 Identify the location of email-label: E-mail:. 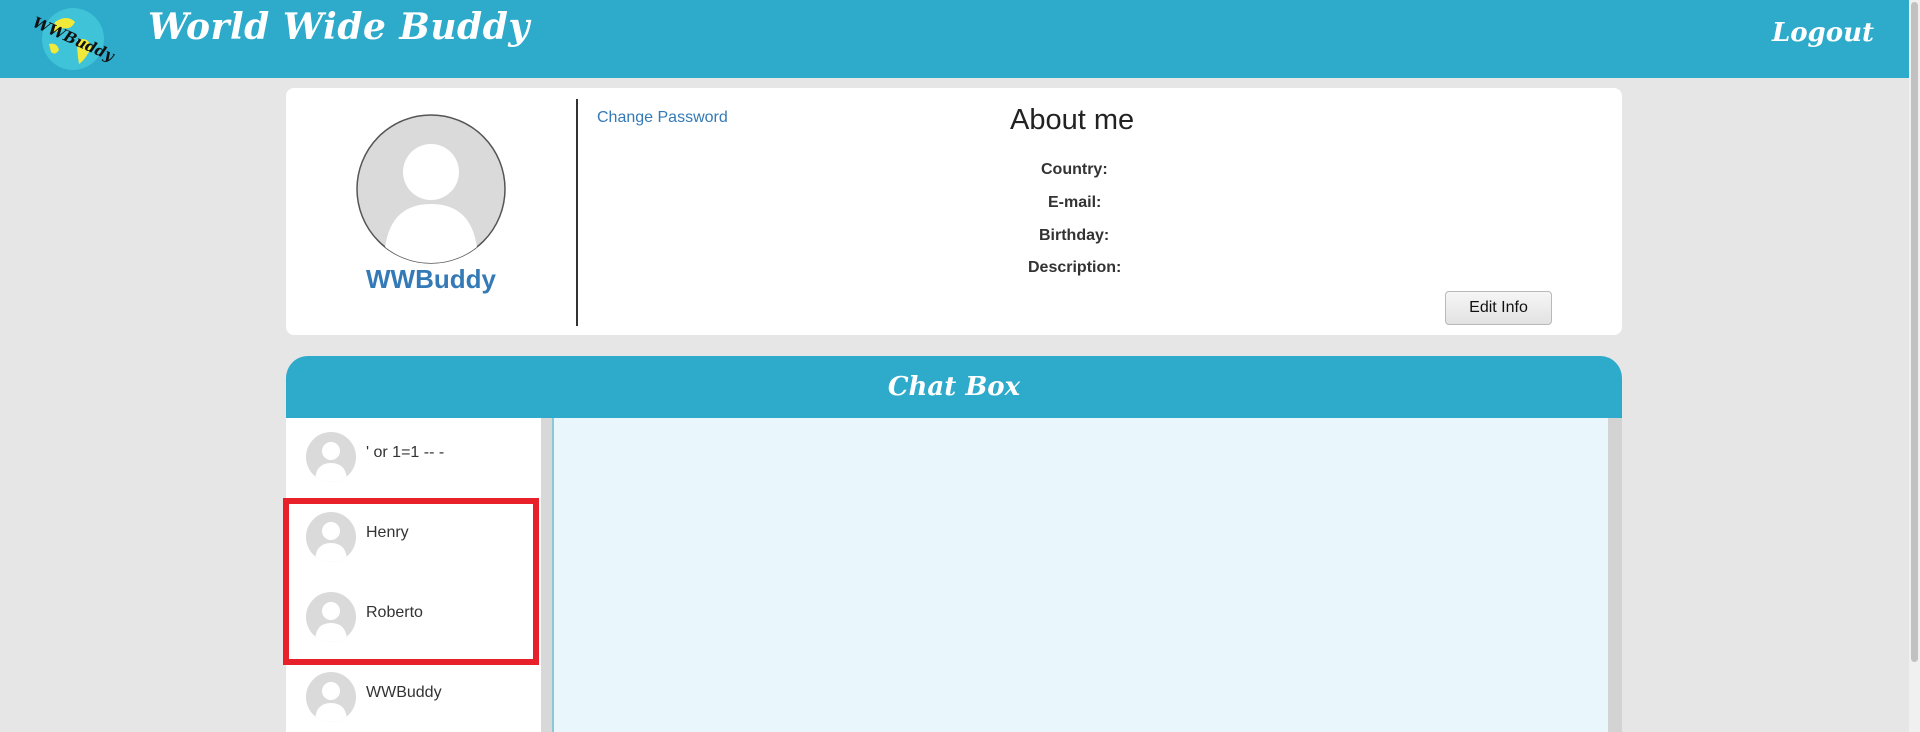
(1075, 202).